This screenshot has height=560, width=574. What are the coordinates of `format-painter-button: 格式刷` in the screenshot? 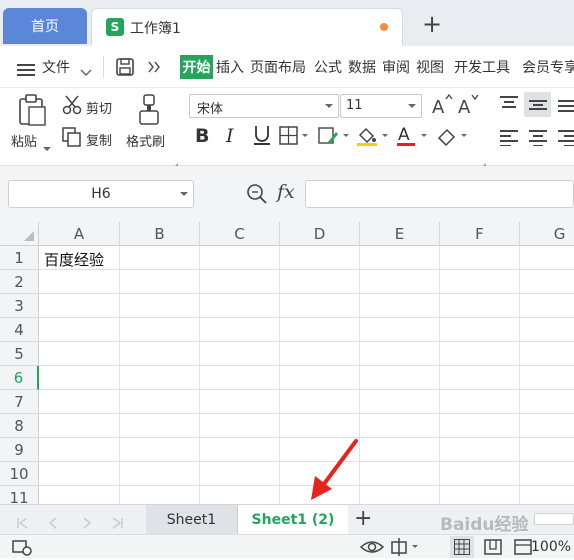 It's located at (145, 140).